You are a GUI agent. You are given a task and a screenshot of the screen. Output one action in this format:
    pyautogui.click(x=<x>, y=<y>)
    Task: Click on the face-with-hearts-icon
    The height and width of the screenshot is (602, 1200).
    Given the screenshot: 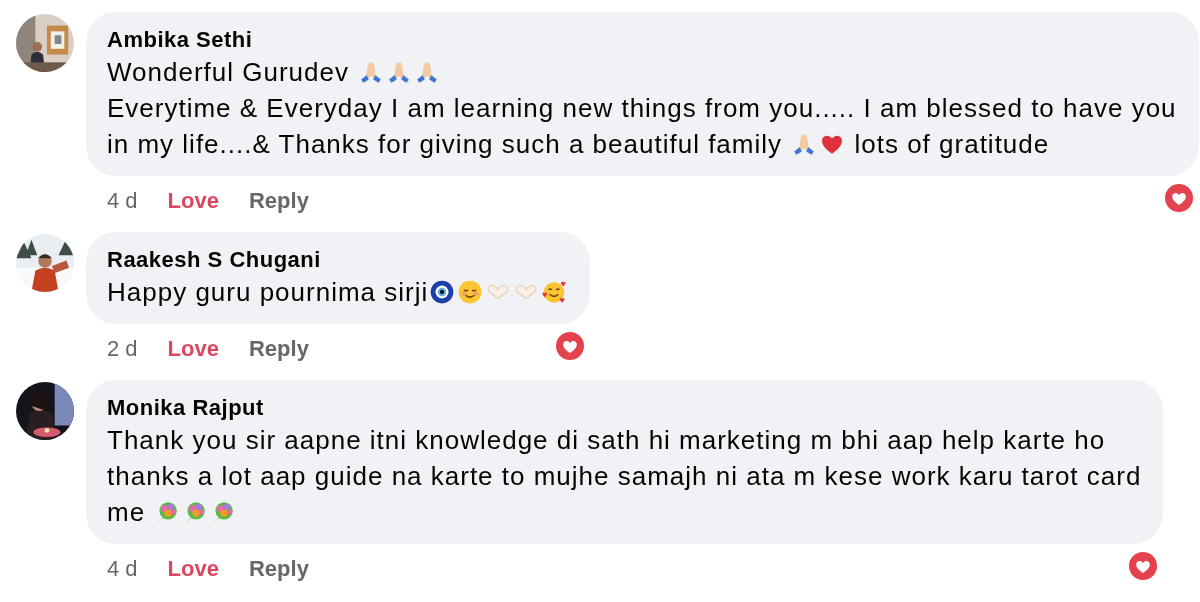 What is the action you would take?
    pyautogui.click(x=554, y=292)
    